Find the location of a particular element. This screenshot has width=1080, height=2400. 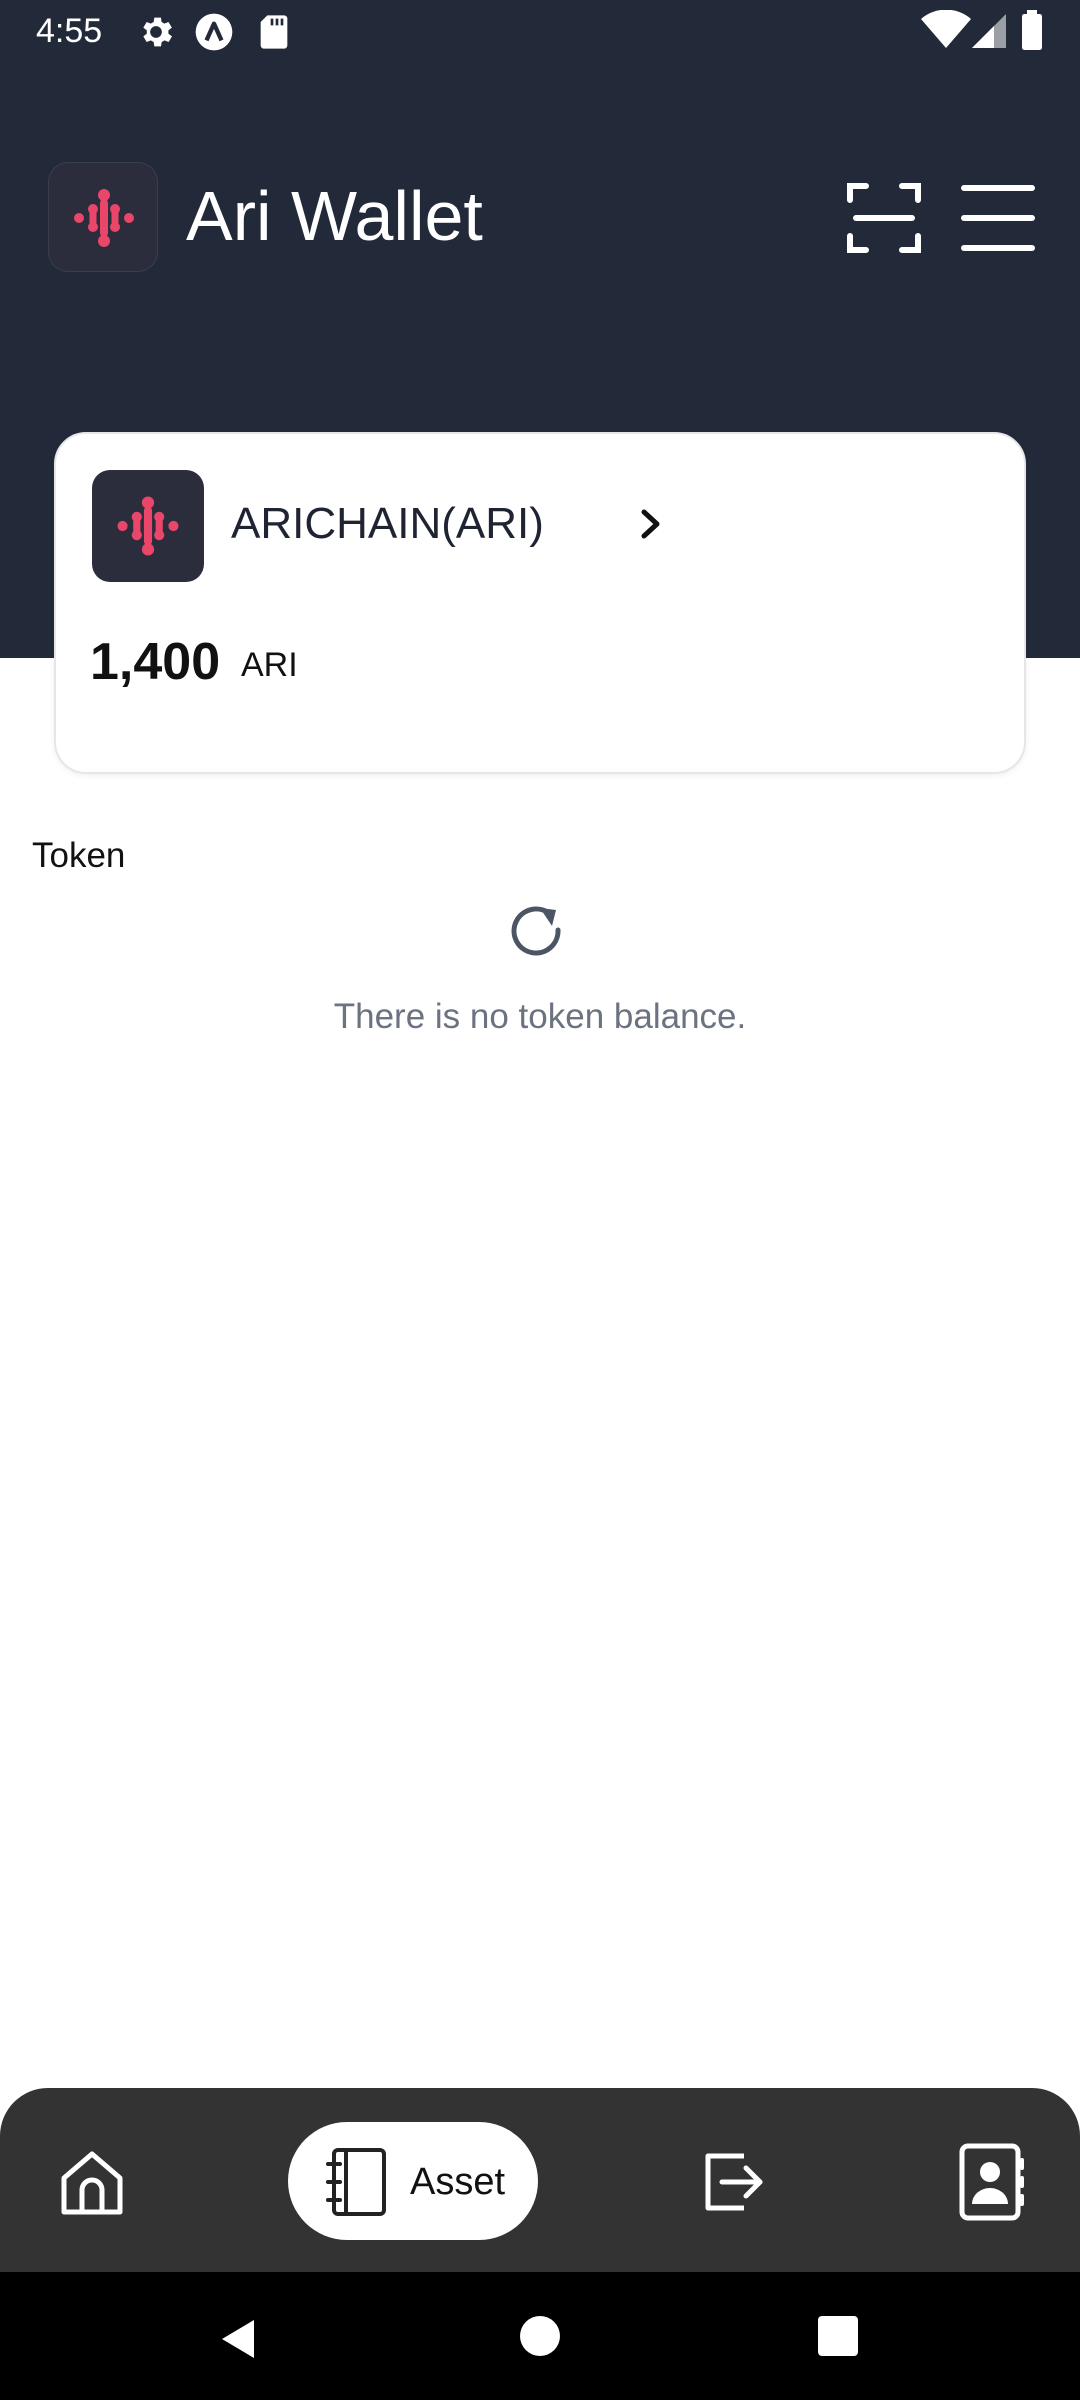

chain-logo is located at coordinates (148, 526).